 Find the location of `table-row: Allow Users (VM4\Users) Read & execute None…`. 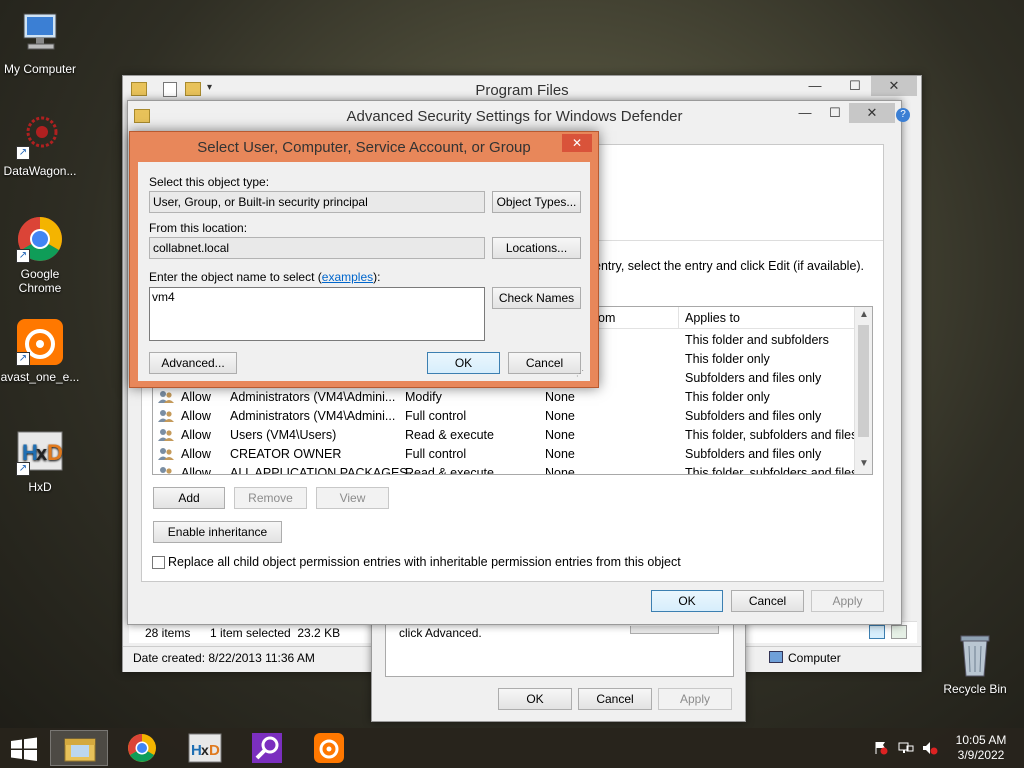

table-row: Allow Users (VM4\Users) Read & execute None… is located at coordinates (505, 435).